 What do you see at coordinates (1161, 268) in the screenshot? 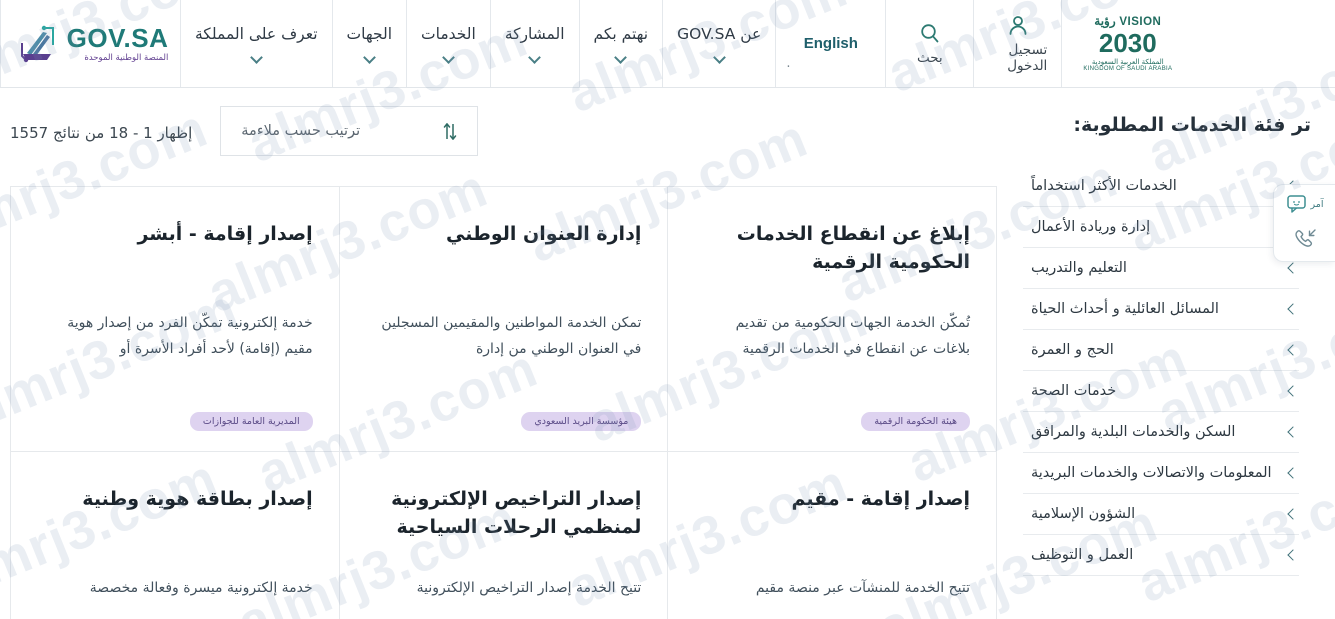
I see `sidebar-item-education: التعليم والتدريب` at bounding box center [1161, 268].